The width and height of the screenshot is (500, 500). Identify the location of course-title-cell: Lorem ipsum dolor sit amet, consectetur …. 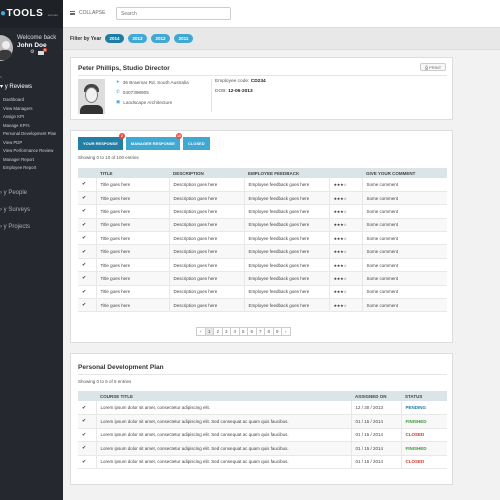
(223, 462).